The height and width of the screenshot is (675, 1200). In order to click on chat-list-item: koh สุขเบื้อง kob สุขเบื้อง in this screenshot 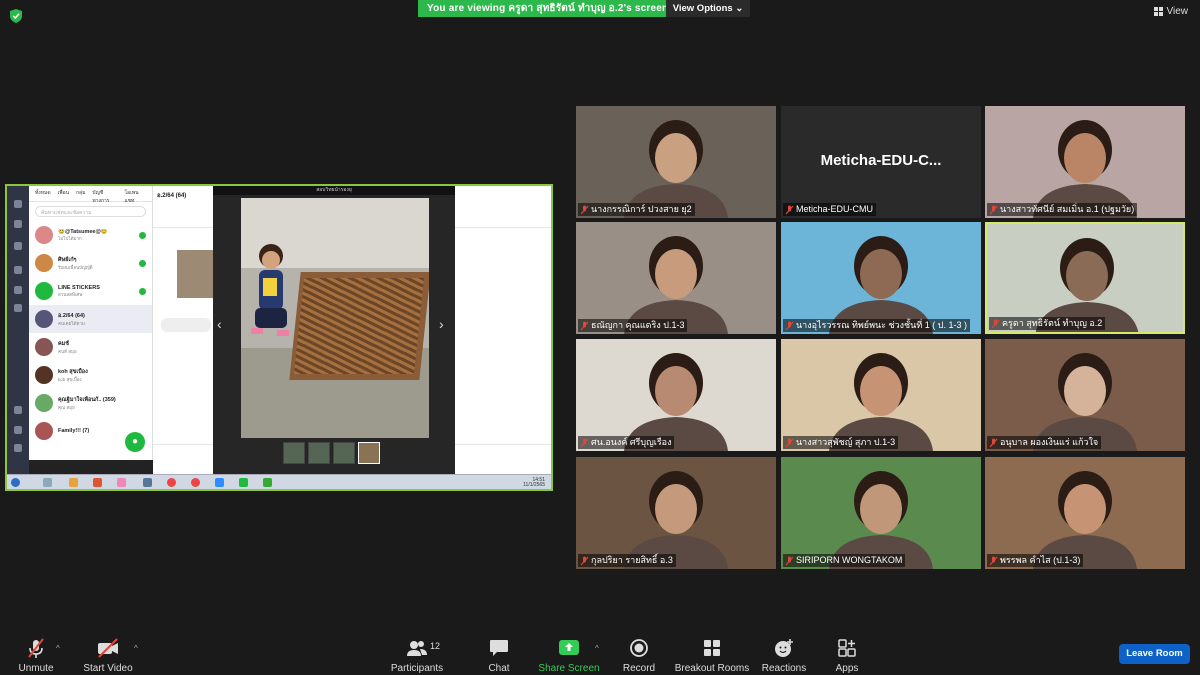, I will do `click(90, 375)`.